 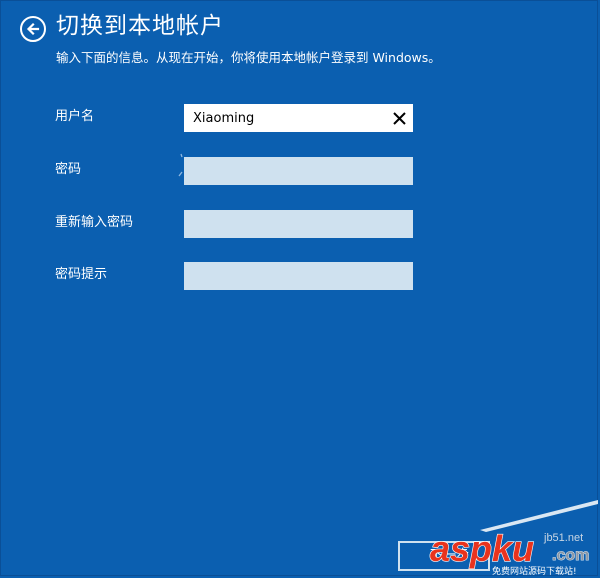 I want to click on username-value: Xiaoming, so click(x=224, y=118).